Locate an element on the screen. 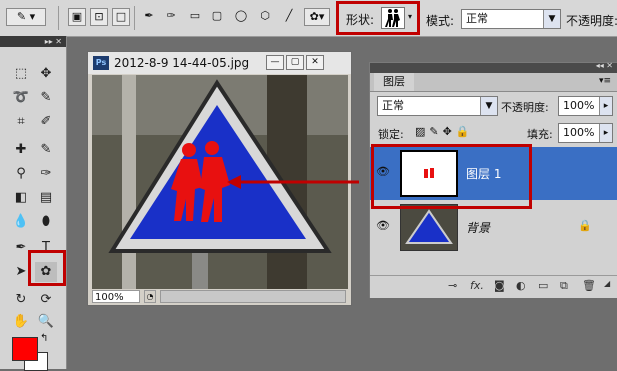  close-button: ✕ is located at coordinates (315, 62).